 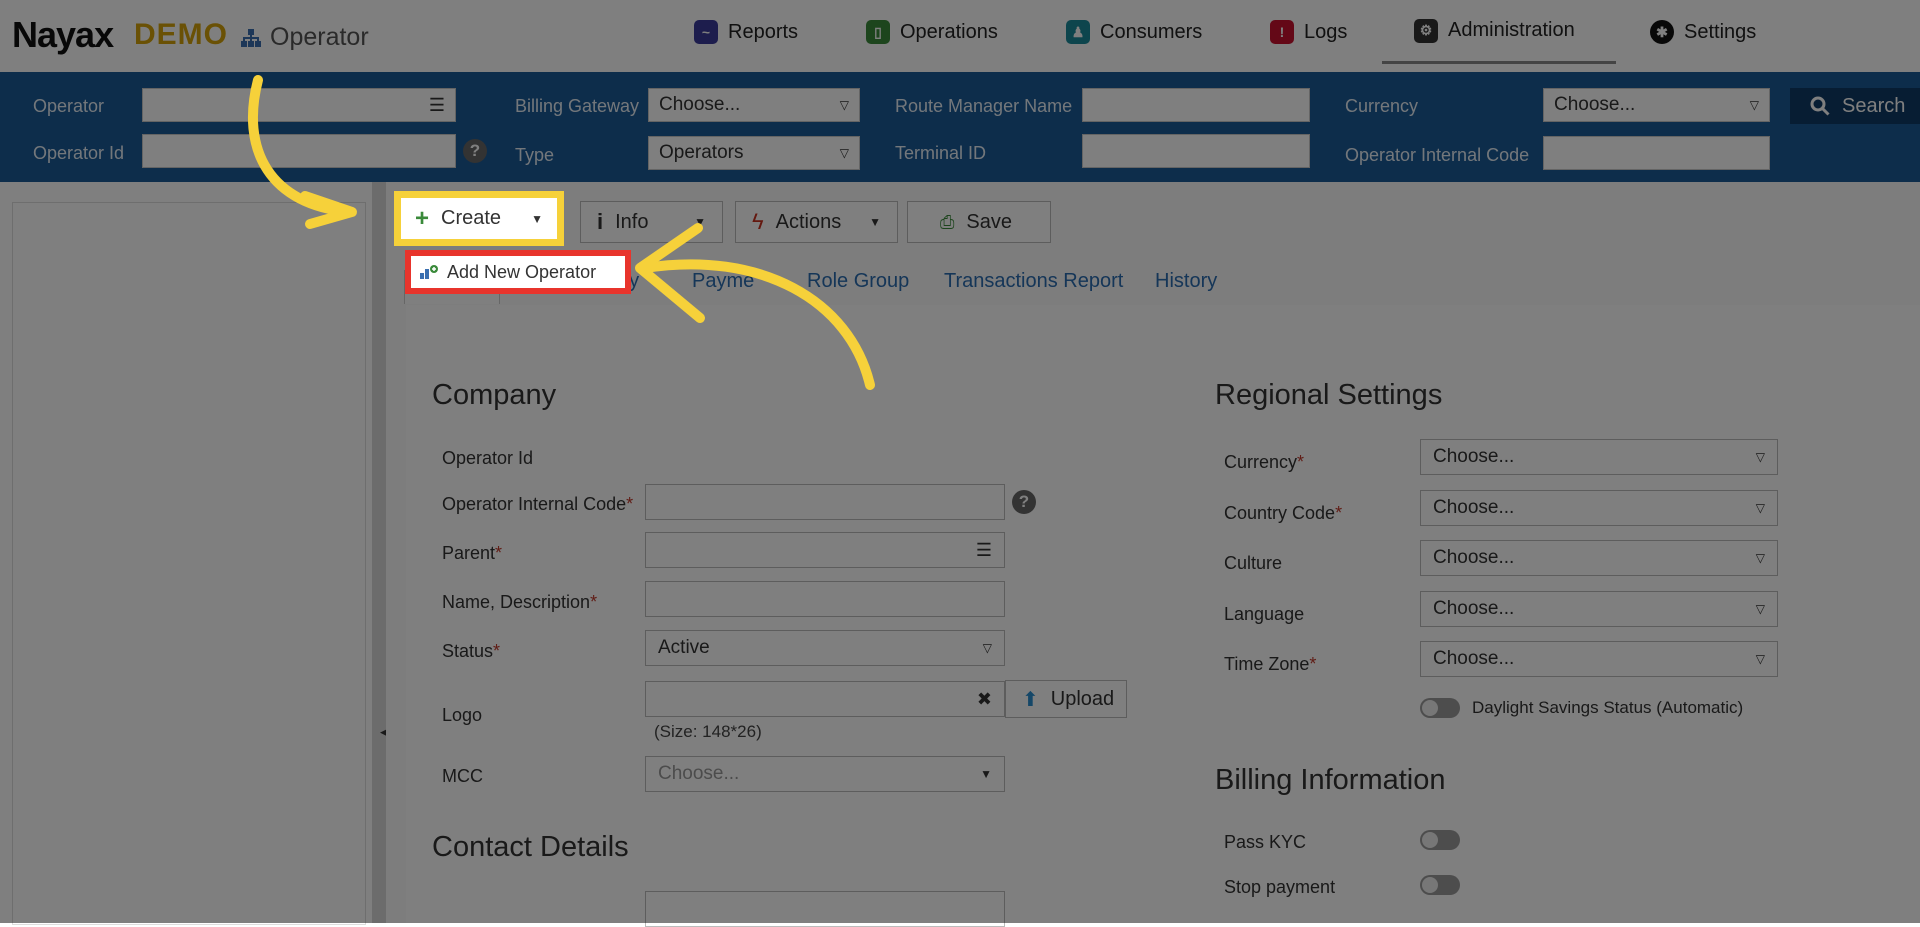 What do you see at coordinates (757, 324) in the screenshot?
I see `arrow-to-menu-icon` at bounding box center [757, 324].